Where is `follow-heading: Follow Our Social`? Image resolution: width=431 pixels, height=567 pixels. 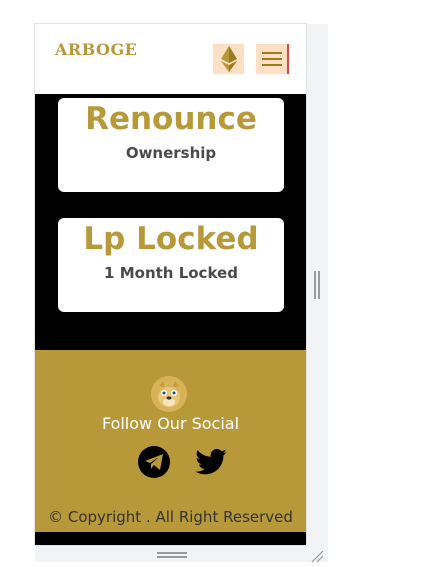
follow-heading: Follow Our Social is located at coordinates (170, 423).